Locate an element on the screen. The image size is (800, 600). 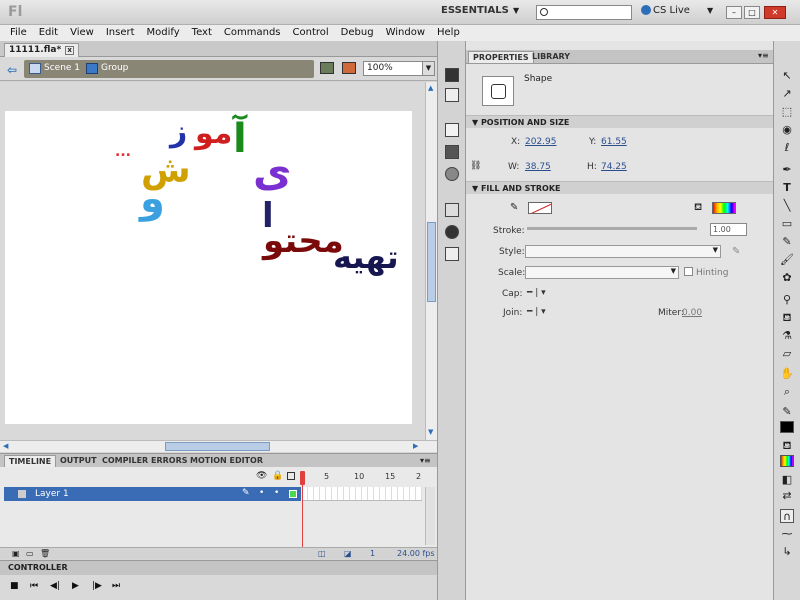
stage-horizontal-scrollbar: ◀ ▶ is located at coordinates (218, 446).